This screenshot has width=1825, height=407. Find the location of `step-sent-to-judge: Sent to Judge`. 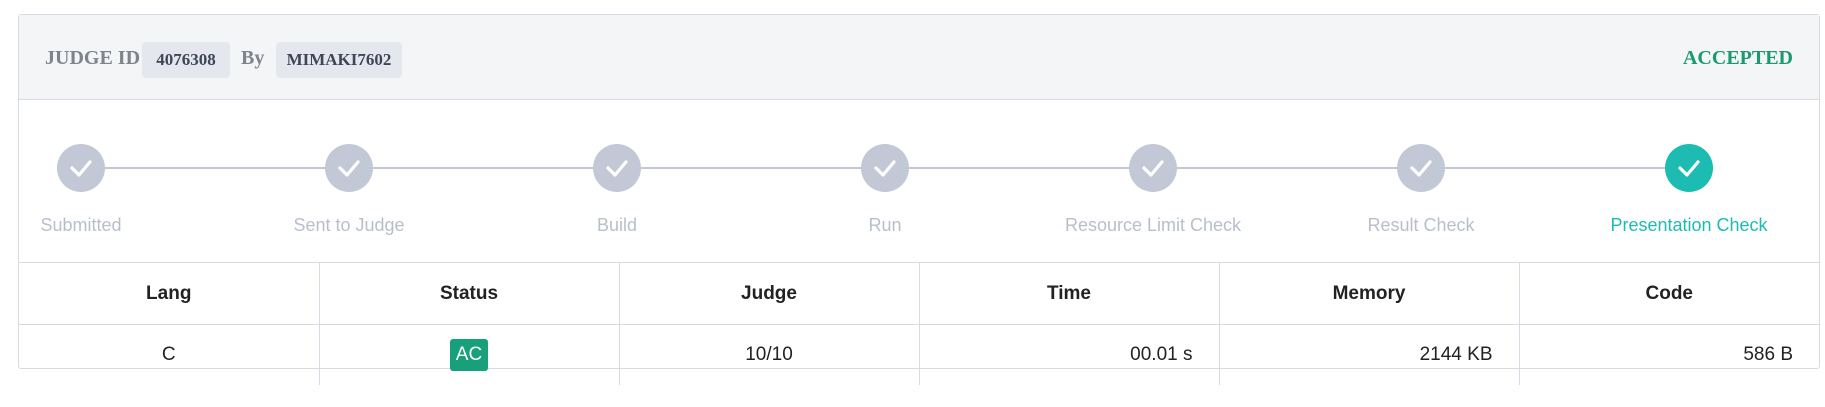

step-sent-to-judge: Sent to Judge is located at coordinates (349, 190).